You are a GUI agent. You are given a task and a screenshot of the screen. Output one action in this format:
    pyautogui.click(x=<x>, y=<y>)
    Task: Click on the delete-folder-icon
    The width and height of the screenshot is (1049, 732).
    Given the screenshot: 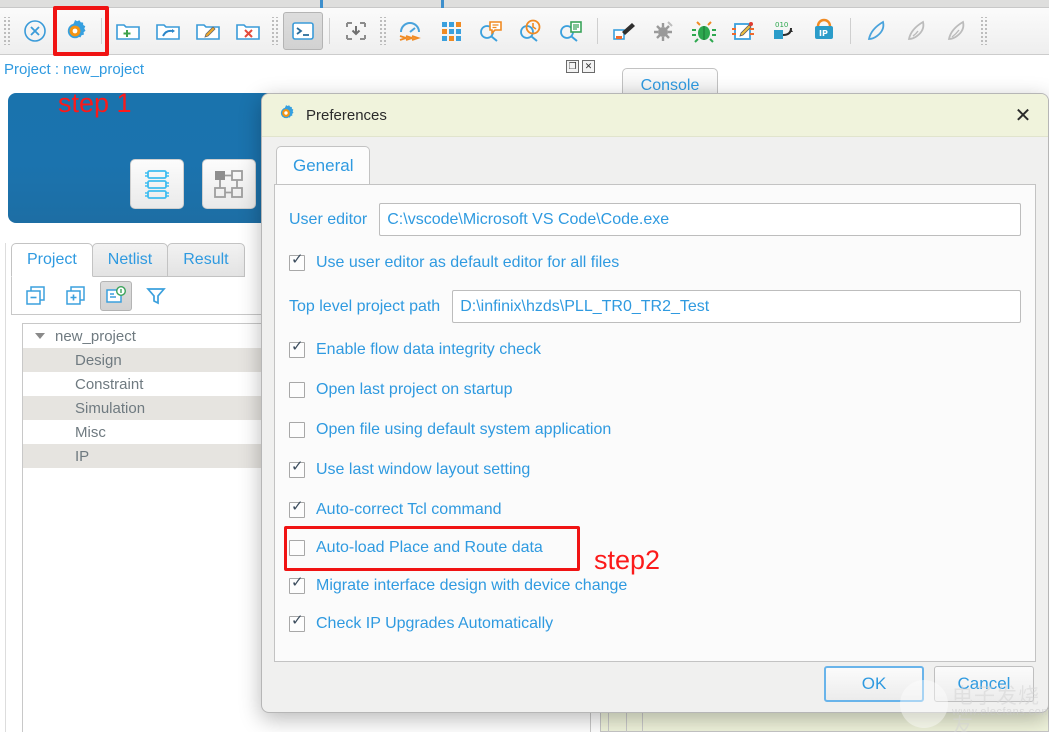 What is the action you would take?
    pyautogui.click(x=248, y=31)
    